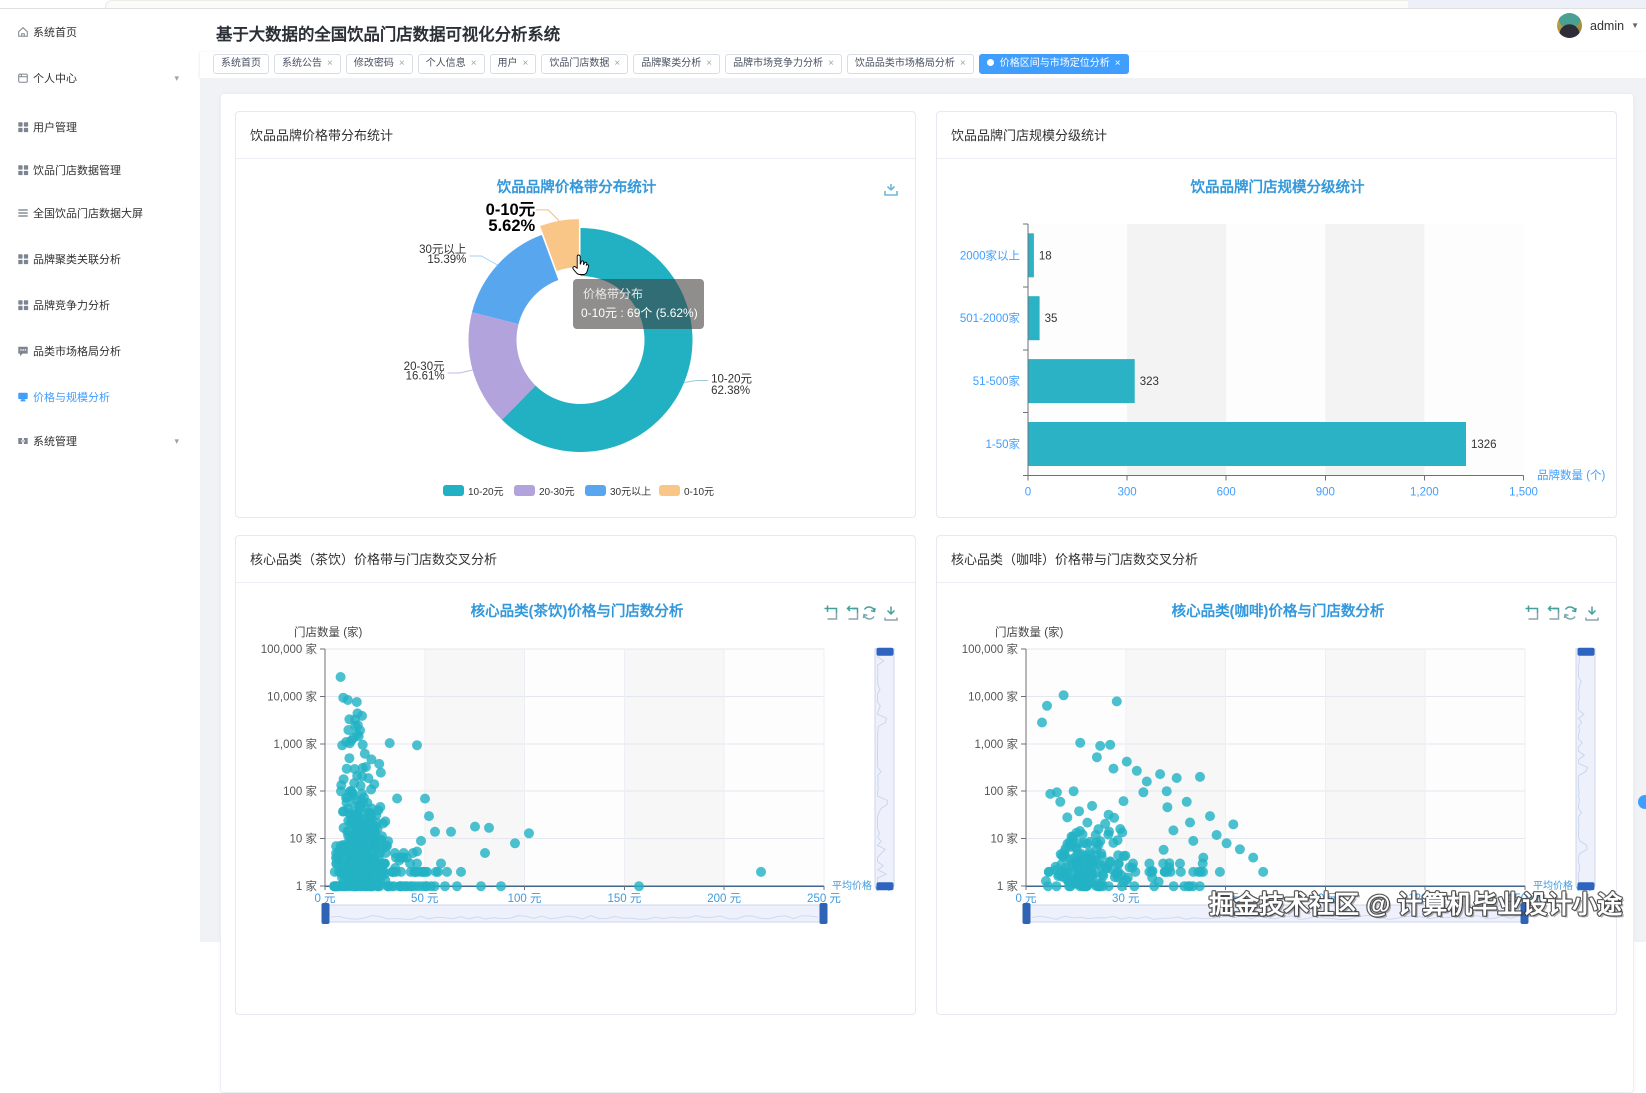 The image size is (1646, 1093). I want to click on svg-text: 501-2000家, so click(990, 318).